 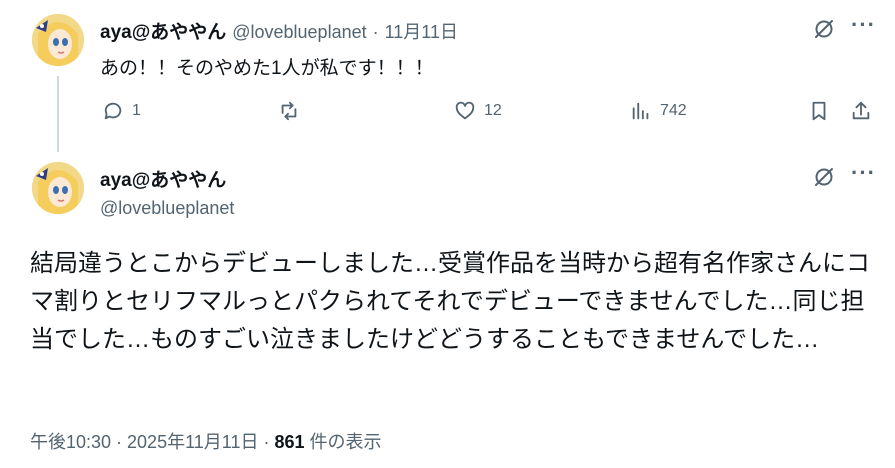 I want to click on reply-header: aya@あややん @loveblueplanet · 11月11日, so click(x=279, y=30).